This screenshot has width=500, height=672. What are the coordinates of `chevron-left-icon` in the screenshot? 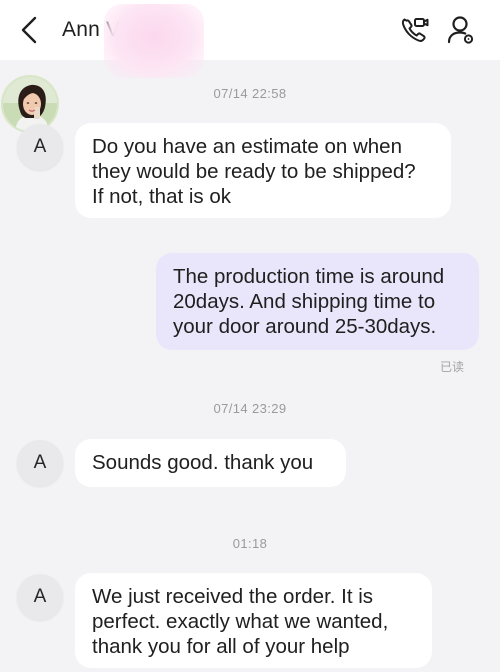 It's located at (29, 30).